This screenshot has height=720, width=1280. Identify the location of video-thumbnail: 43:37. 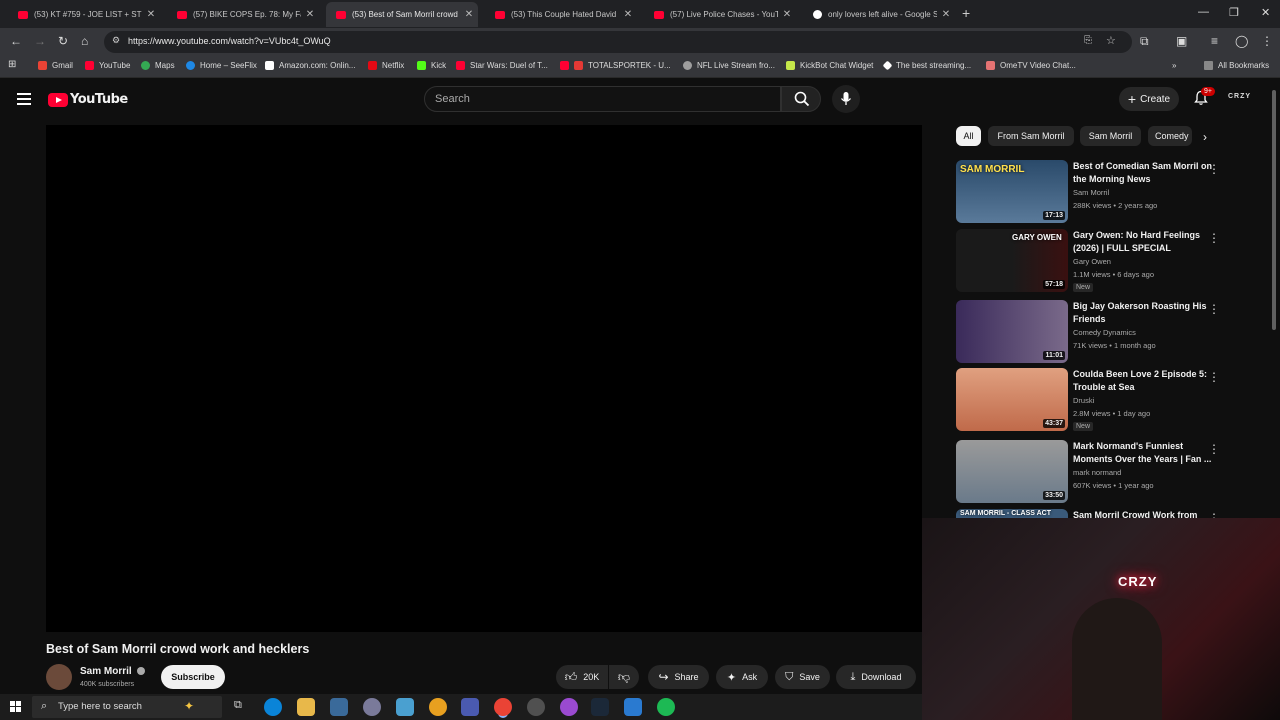
(1012, 399).